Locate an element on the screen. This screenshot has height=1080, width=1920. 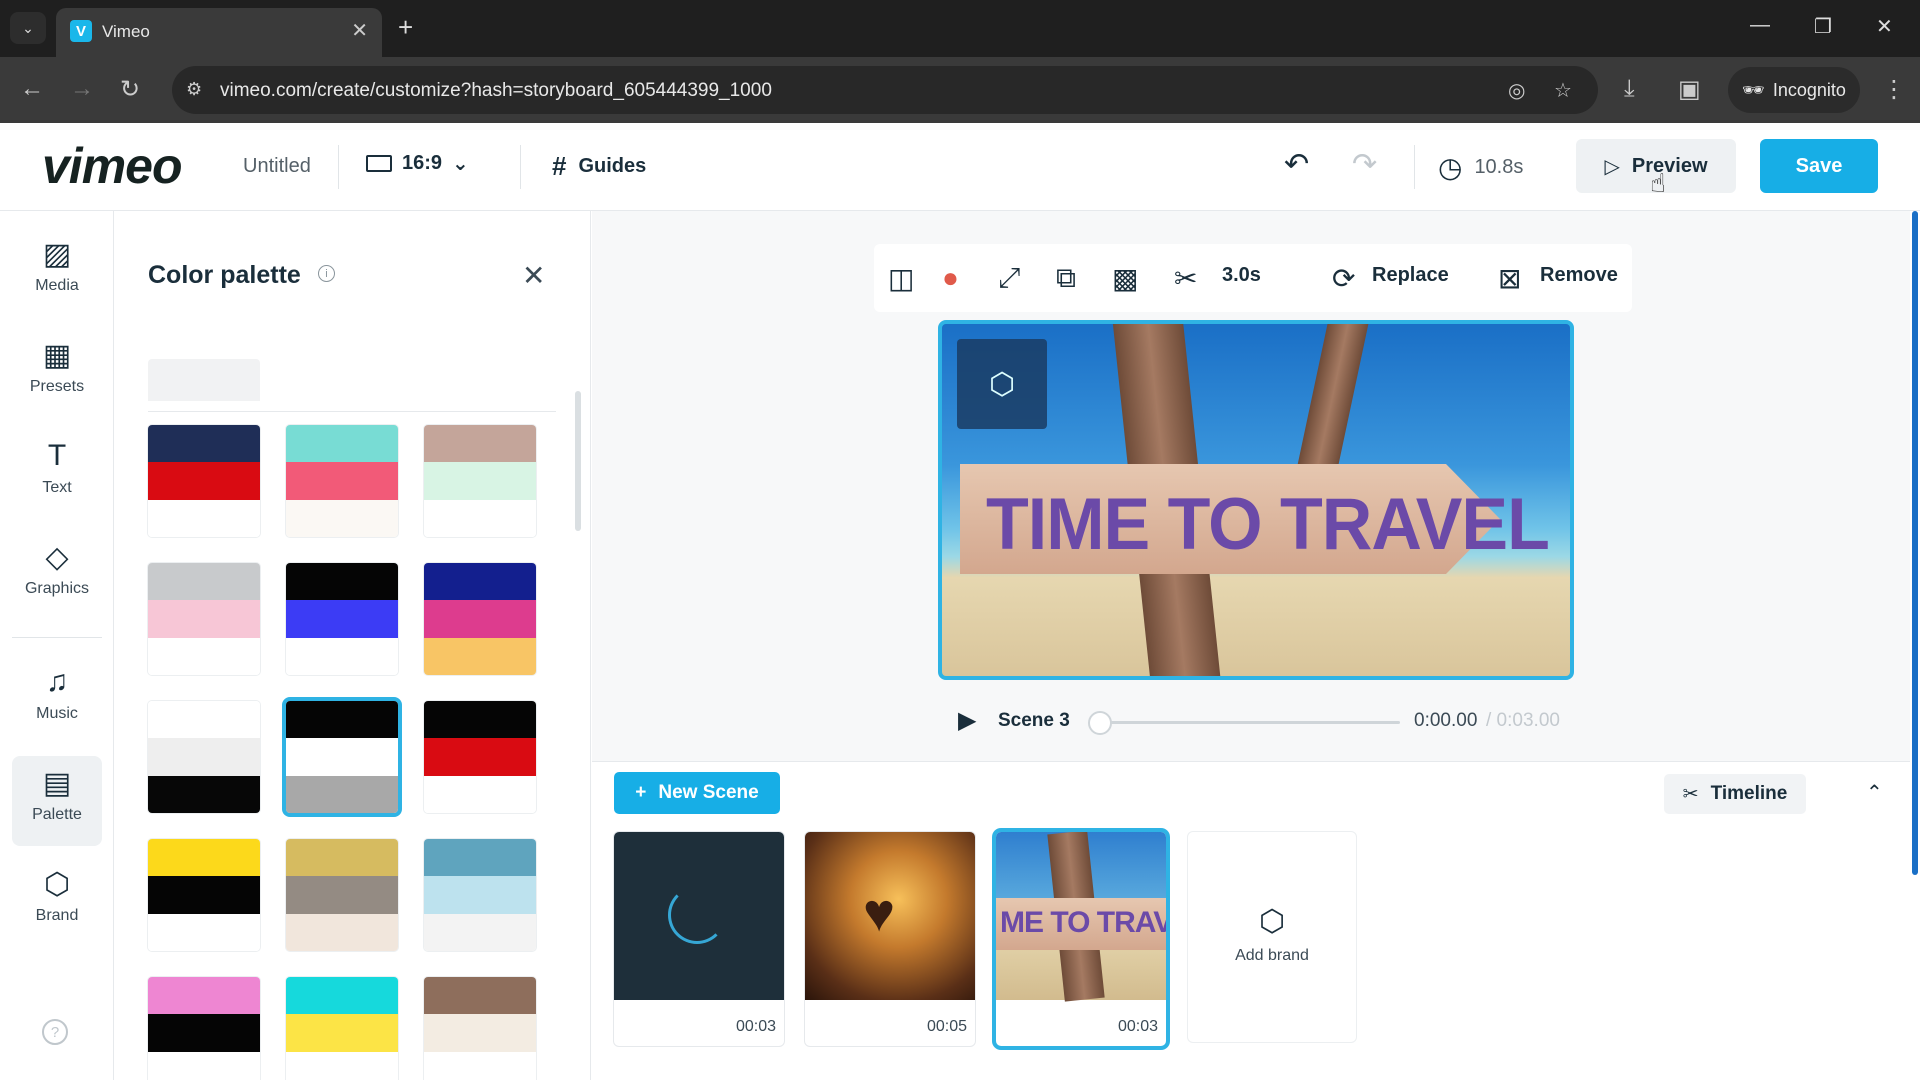
play-icon: ▶ is located at coordinates (967, 720).